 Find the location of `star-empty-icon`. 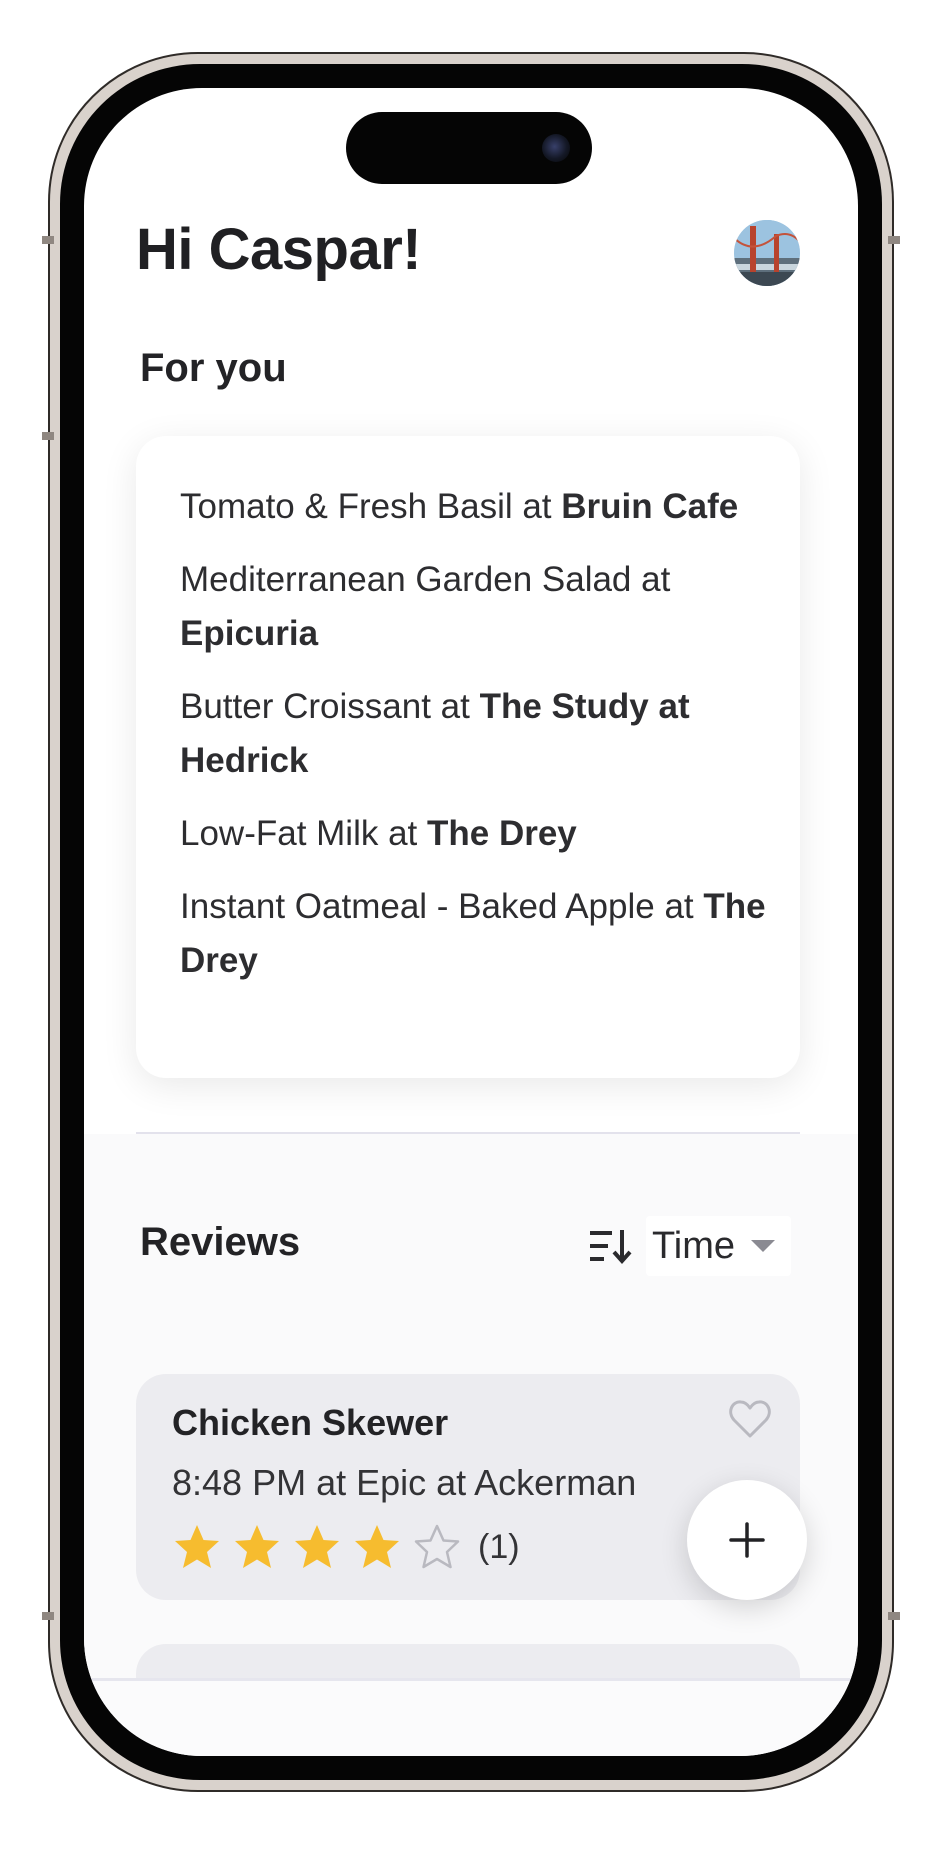

star-empty-icon is located at coordinates (437, 1546).